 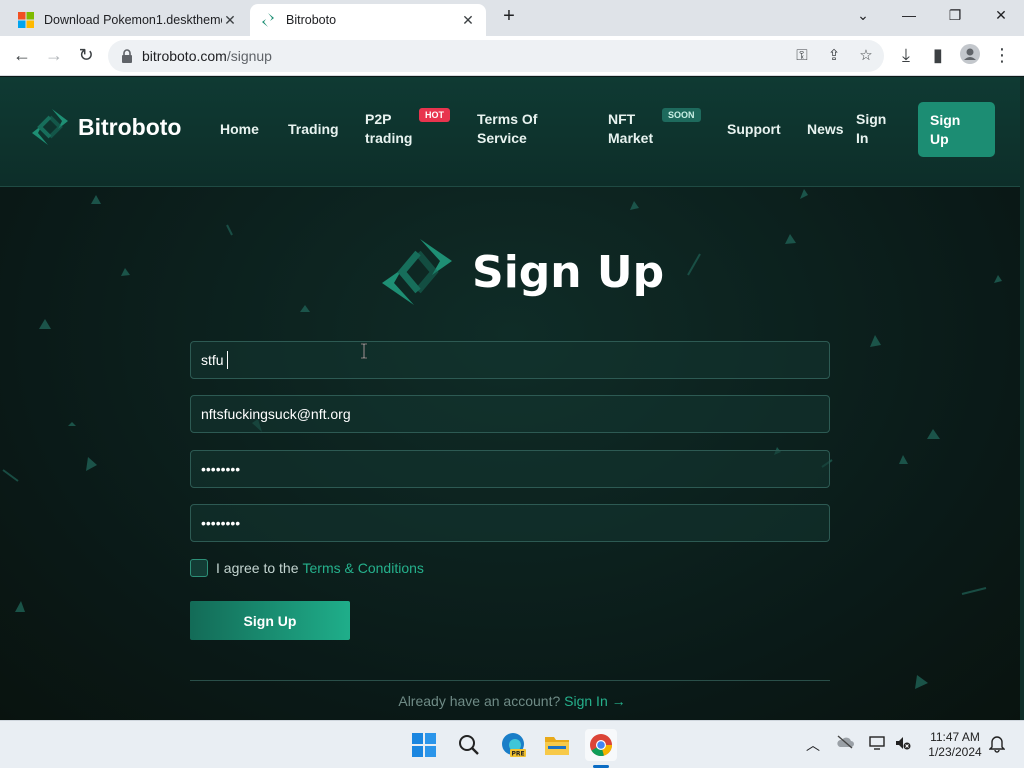 I want to click on speaker-muted-icon, so click(x=903, y=743).